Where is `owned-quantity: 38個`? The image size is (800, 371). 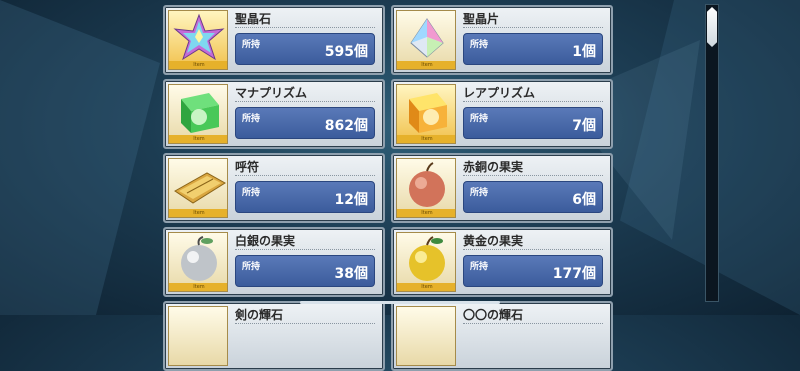
owned-quantity: 38個 is located at coordinates (351, 274).